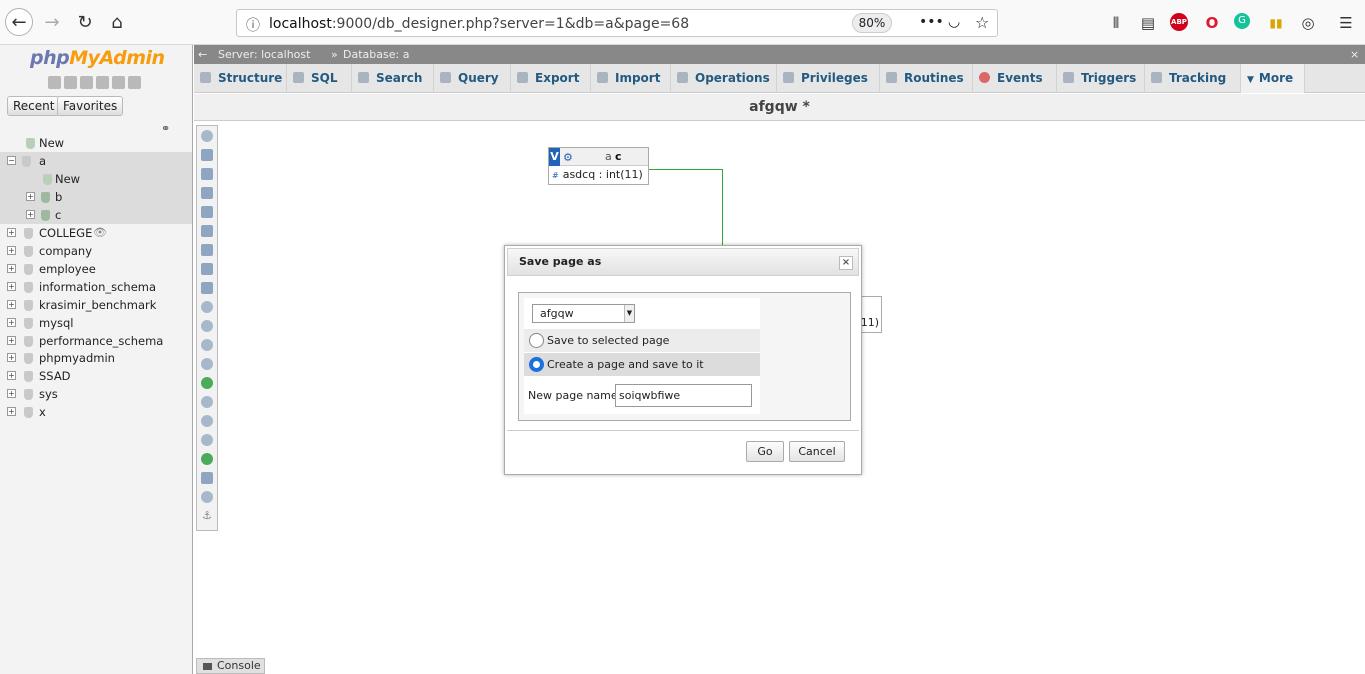  What do you see at coordinates (598, 157) in the screenshot?
I see `table-header: V ⚙ a c` at bounding box center [598, 157].